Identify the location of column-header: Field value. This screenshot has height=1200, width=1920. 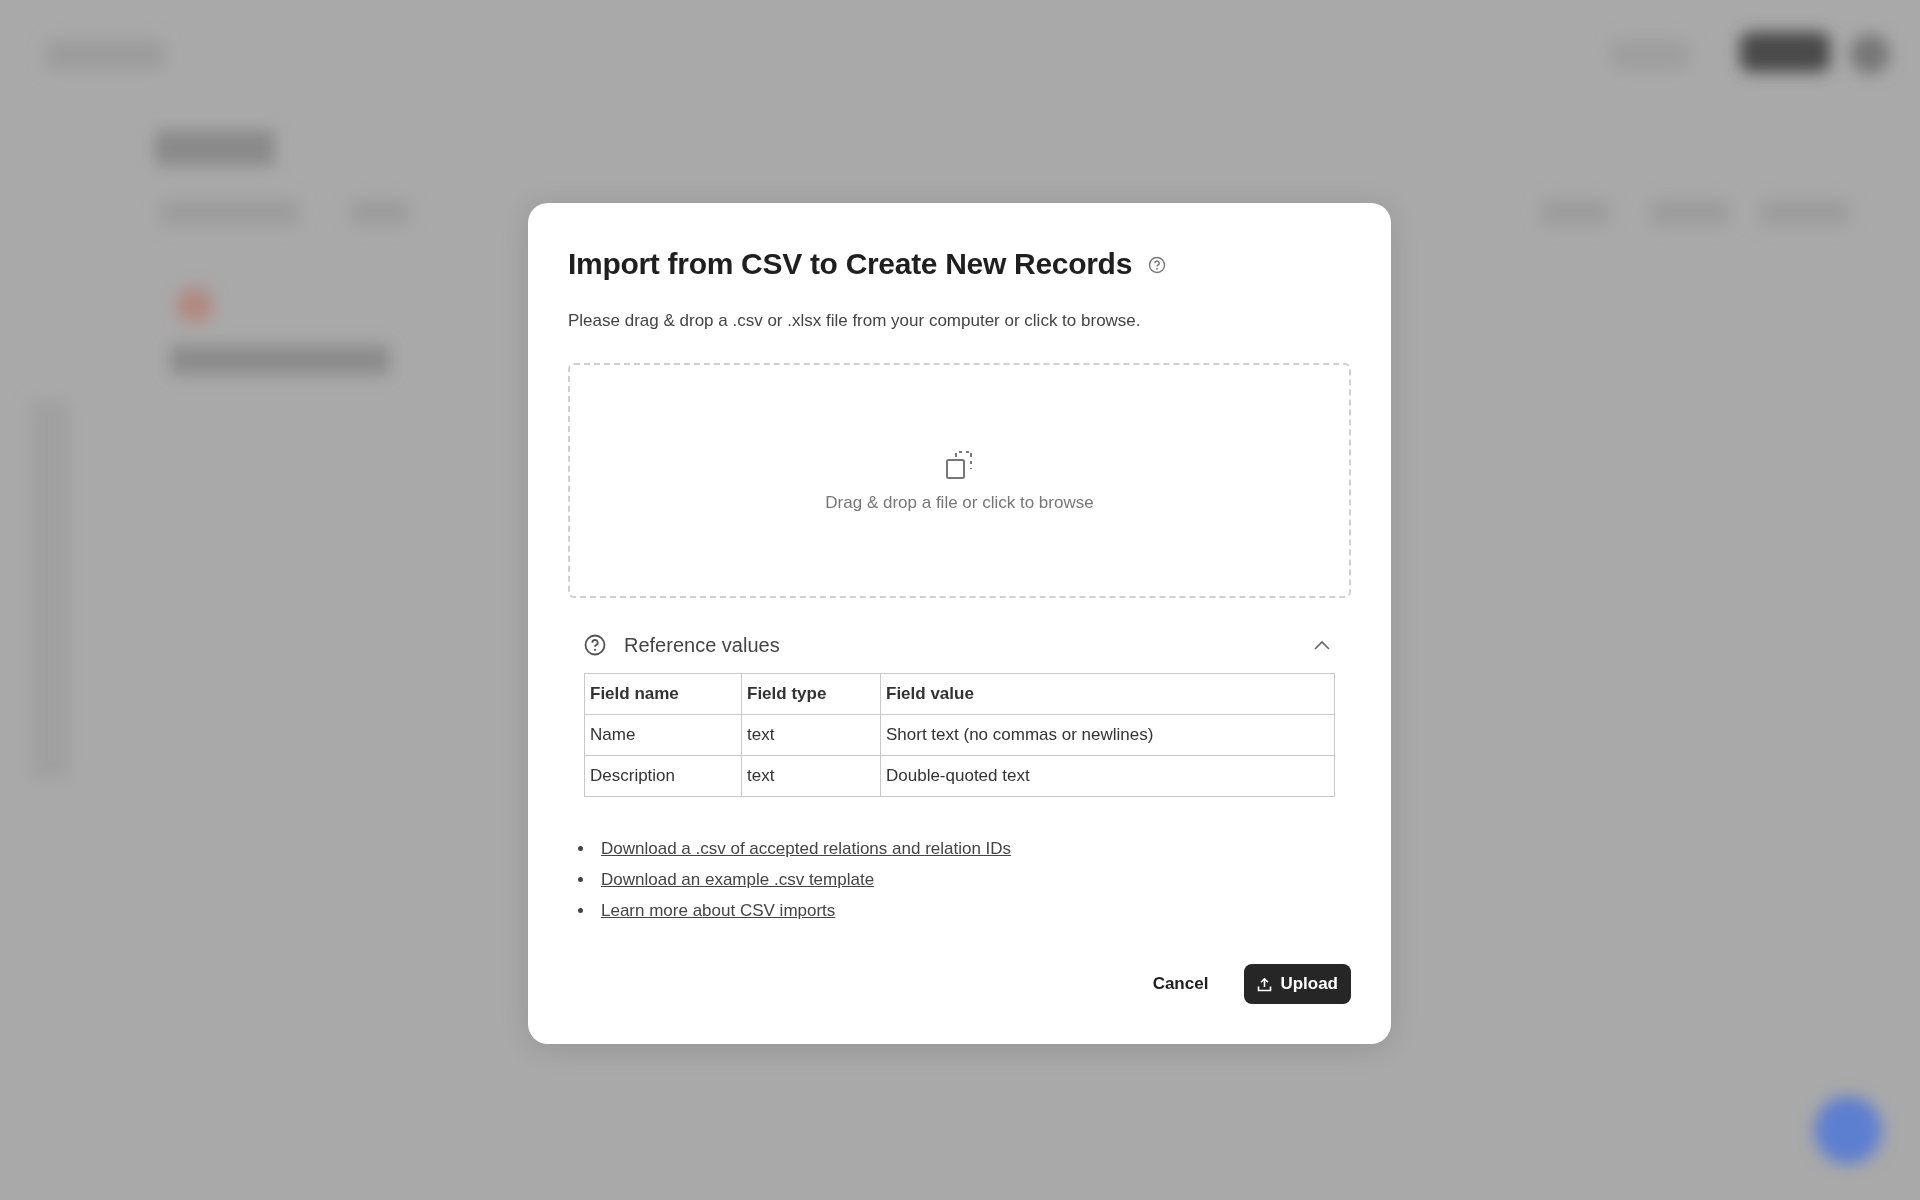
(1107, 694).